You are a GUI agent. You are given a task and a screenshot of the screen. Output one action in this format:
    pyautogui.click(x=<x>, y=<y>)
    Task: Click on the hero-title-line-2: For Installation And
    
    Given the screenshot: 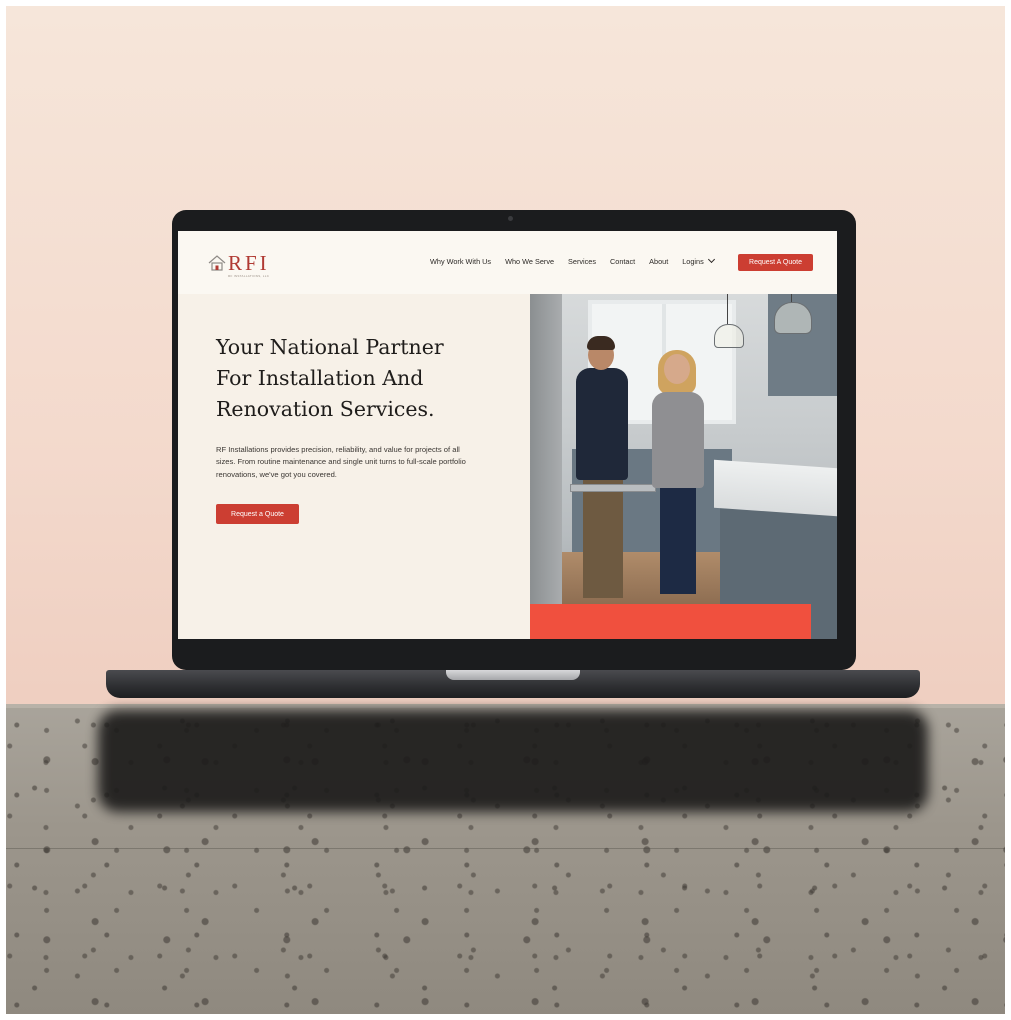 What is the action you would take?
    pyautogui.click(x=320, y=378)
    